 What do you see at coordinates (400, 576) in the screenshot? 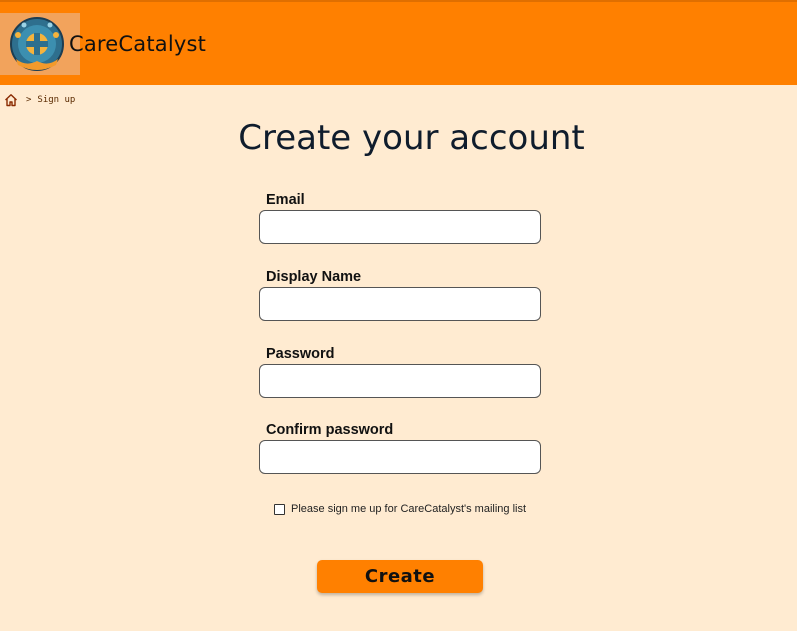
I see `create-button: Create` at bounding box center [400, 576].